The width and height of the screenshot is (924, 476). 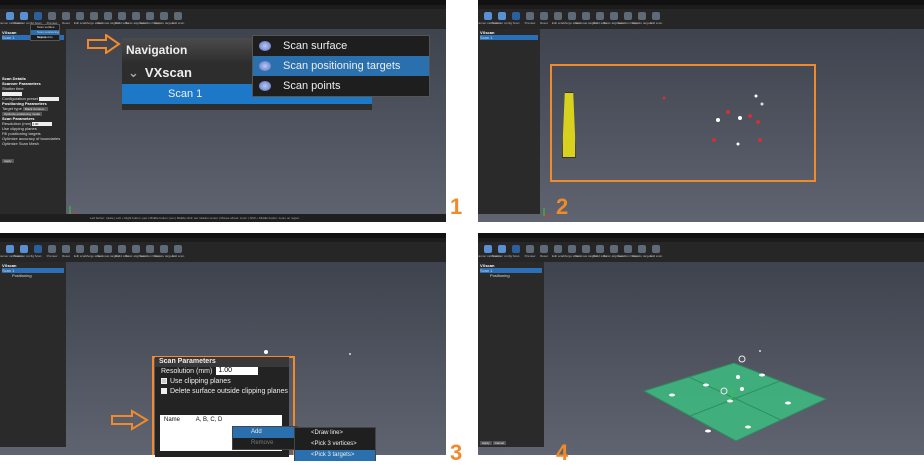 What do you see at coordinates (562, 206) in the screenshot?
I see `step-number-2: 2` at bounding box center [562, 206].